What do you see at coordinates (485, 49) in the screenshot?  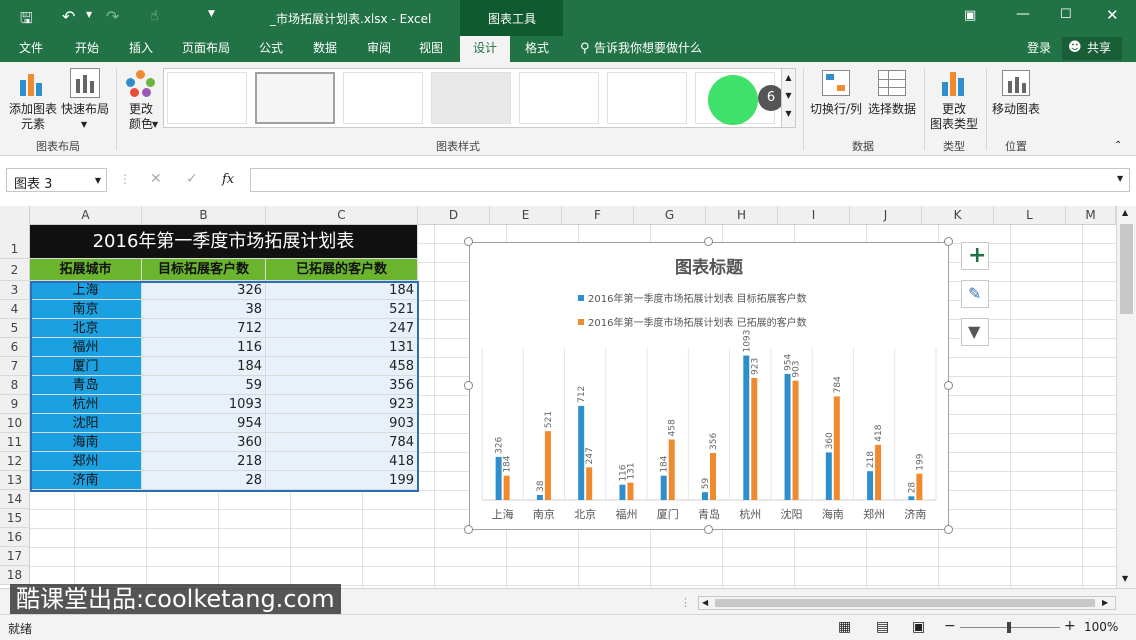 I see `tab-design: 设计` at bounding box center [485, 49].